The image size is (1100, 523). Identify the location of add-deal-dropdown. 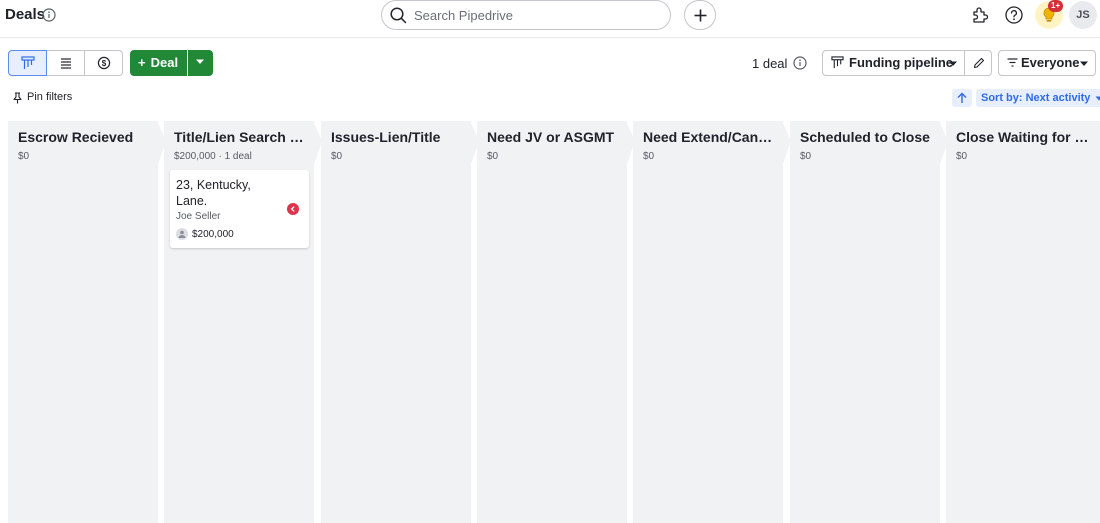
(200, 63).